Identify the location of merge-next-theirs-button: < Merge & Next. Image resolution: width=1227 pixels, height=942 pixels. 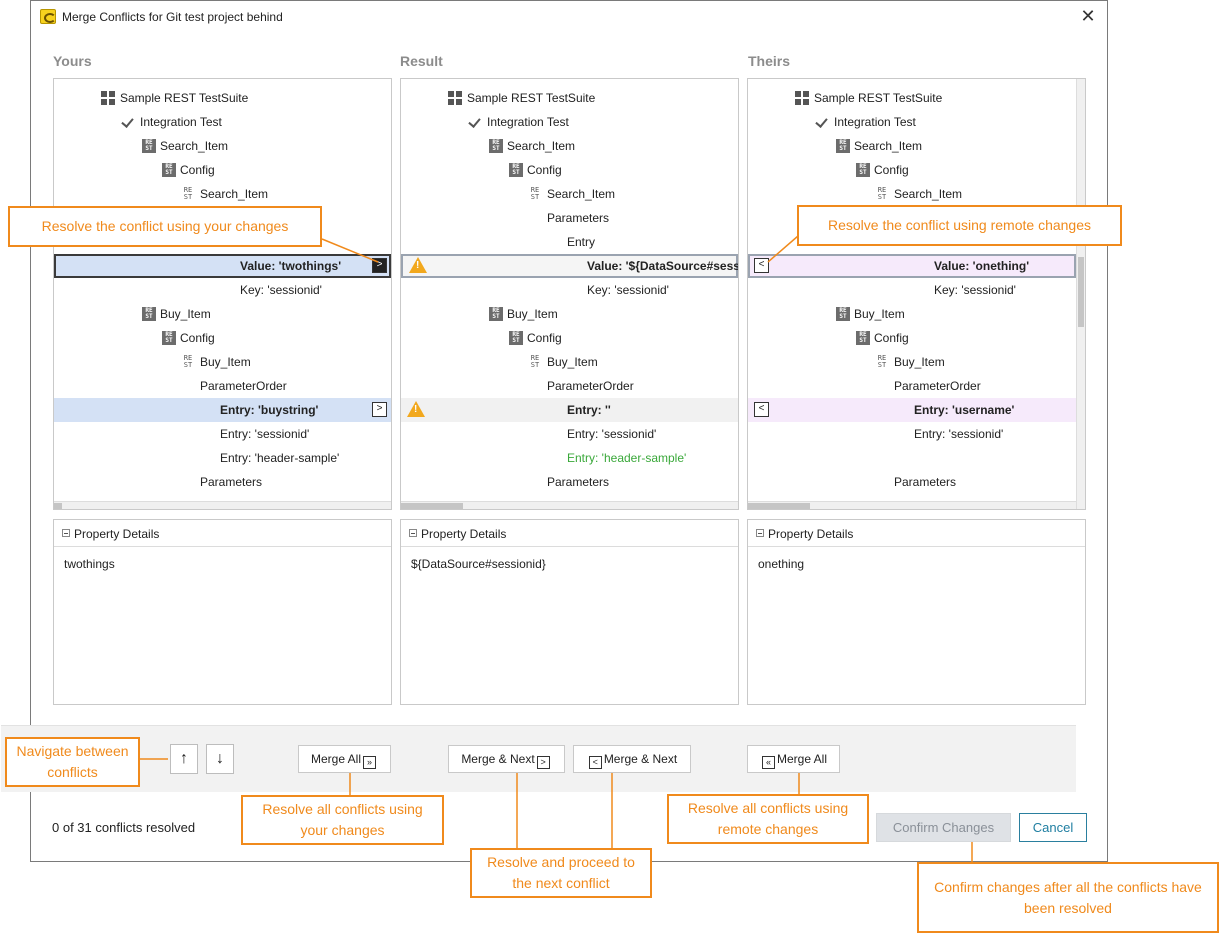
(632, 759).